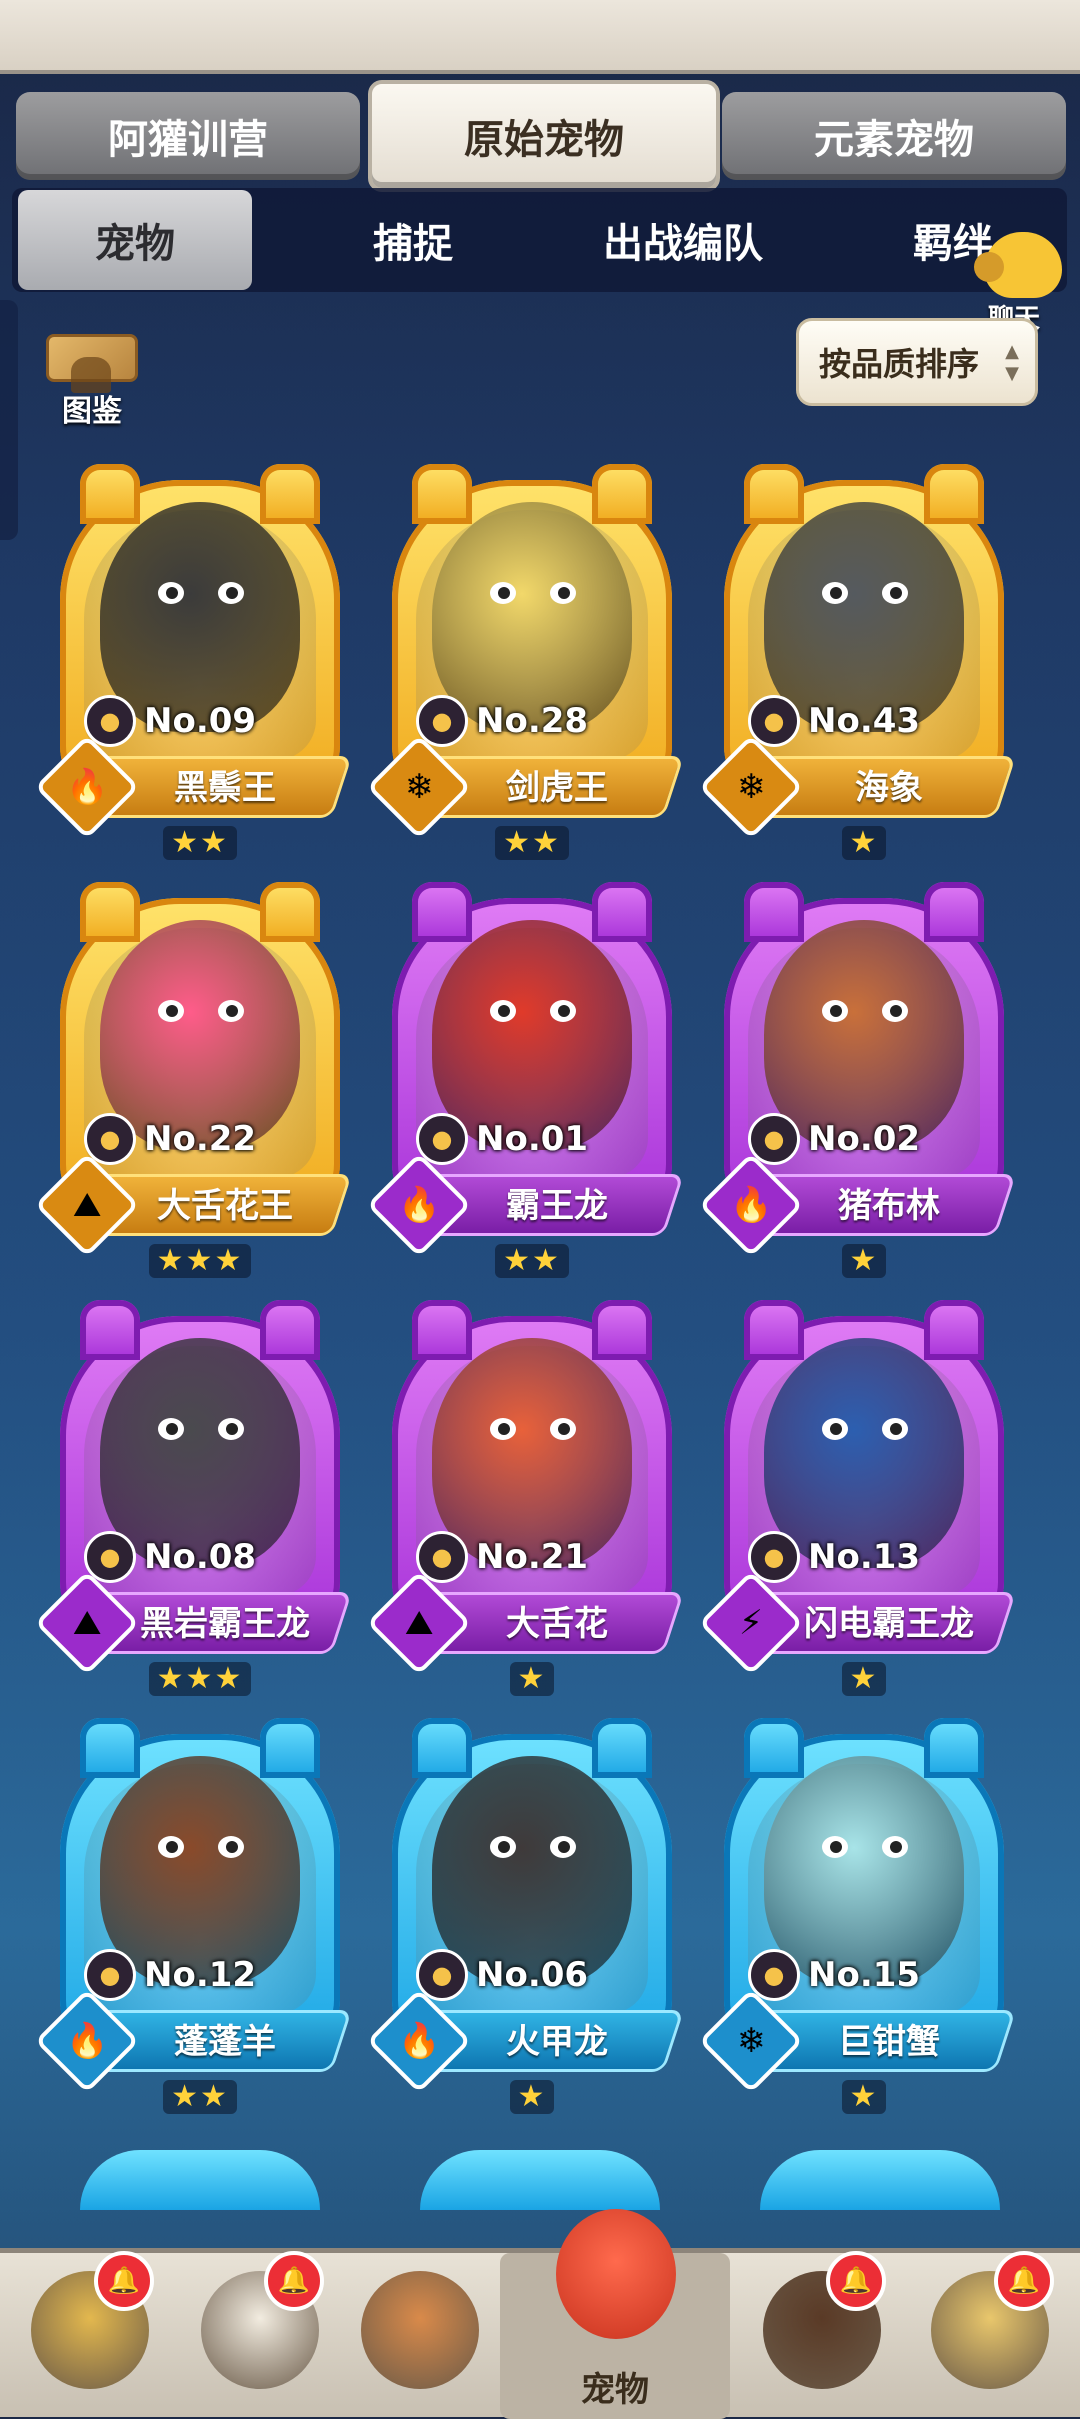 Image resolution: width=1080 pixels, height=2419 pixels. Describe the element at coordinates (894, 136) in the screenshot. I see `tab-element-pets: 元素宠物` at that location.